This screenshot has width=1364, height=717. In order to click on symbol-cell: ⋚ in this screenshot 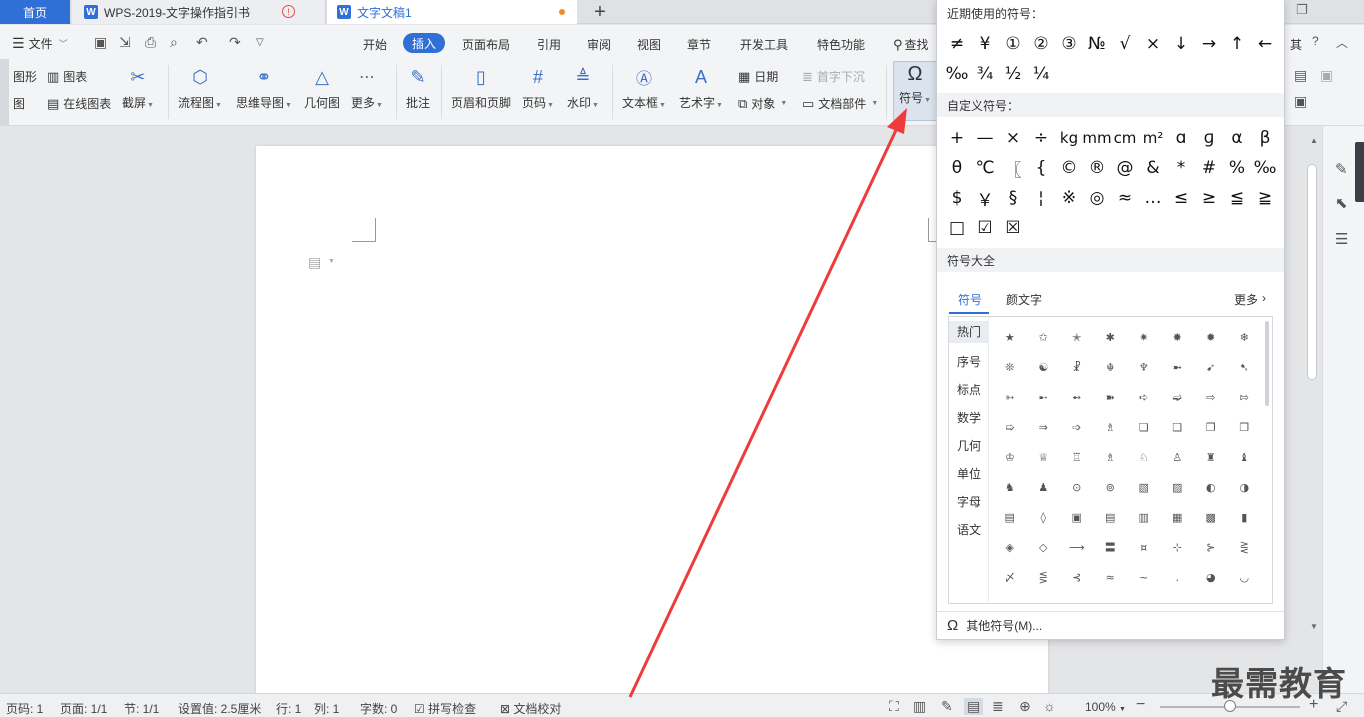, I will do `click(1044, 577)`.